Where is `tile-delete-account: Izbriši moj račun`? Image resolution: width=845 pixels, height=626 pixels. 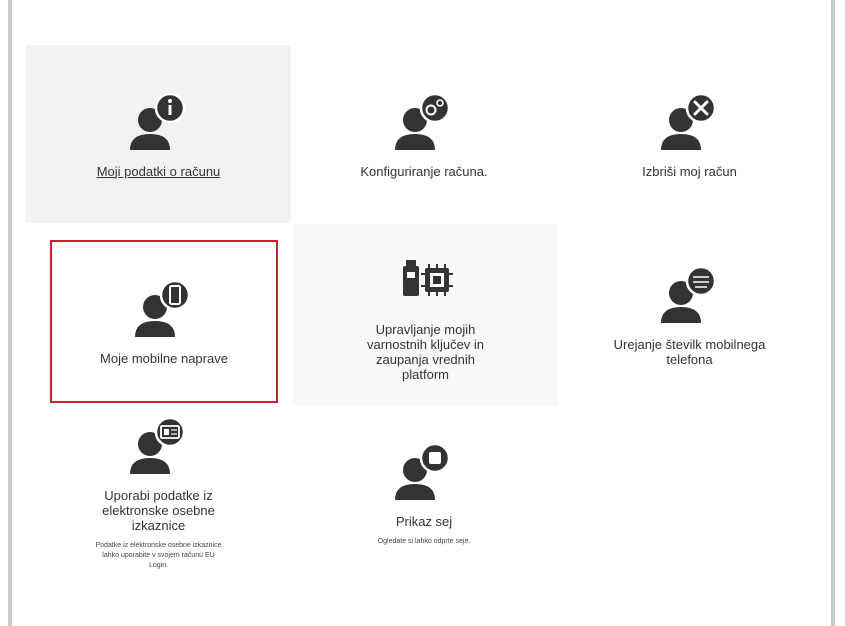
tile-delete-account: Izbriši moj račun is located at coordinates (689, 134).